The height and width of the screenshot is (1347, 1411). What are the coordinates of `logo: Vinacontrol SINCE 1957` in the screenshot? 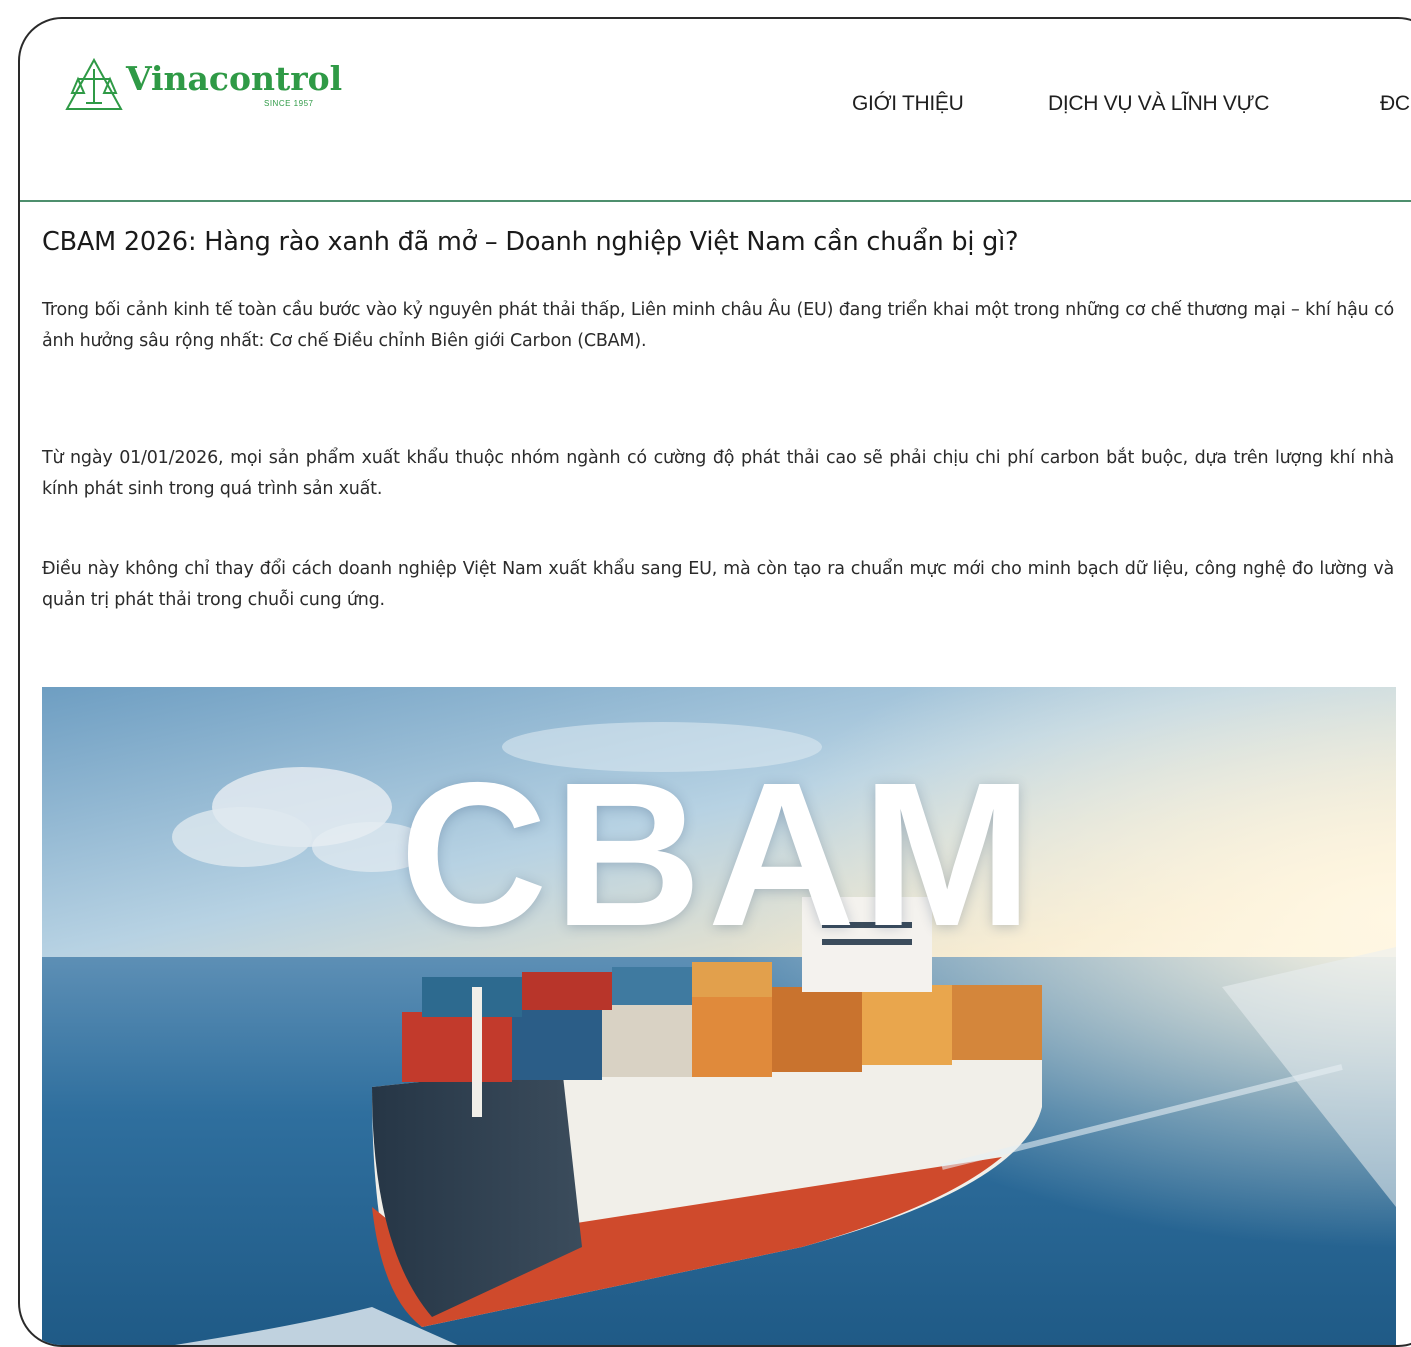 It's located at (209, 88).